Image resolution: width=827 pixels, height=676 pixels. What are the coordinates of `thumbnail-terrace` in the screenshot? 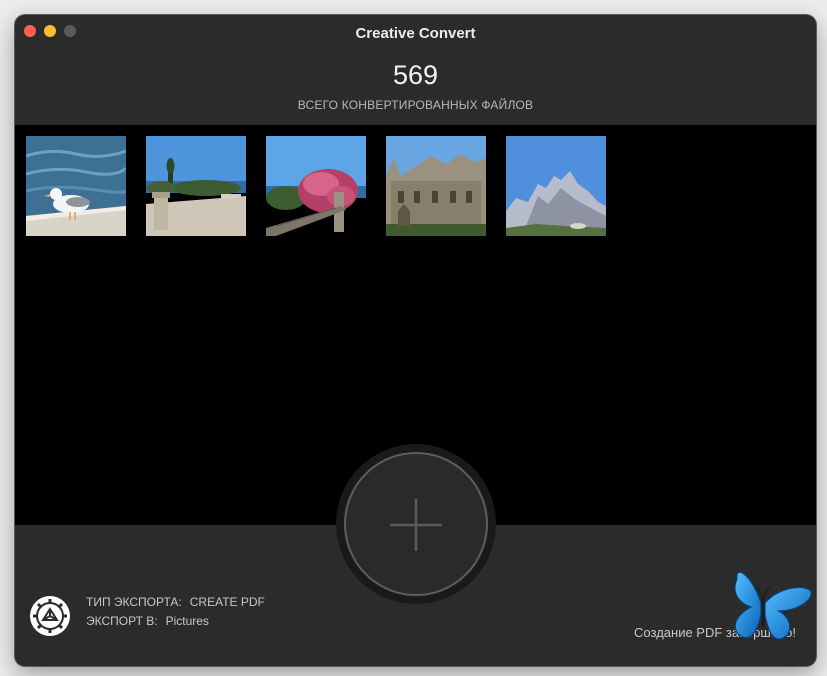 It's located at (196, 186).